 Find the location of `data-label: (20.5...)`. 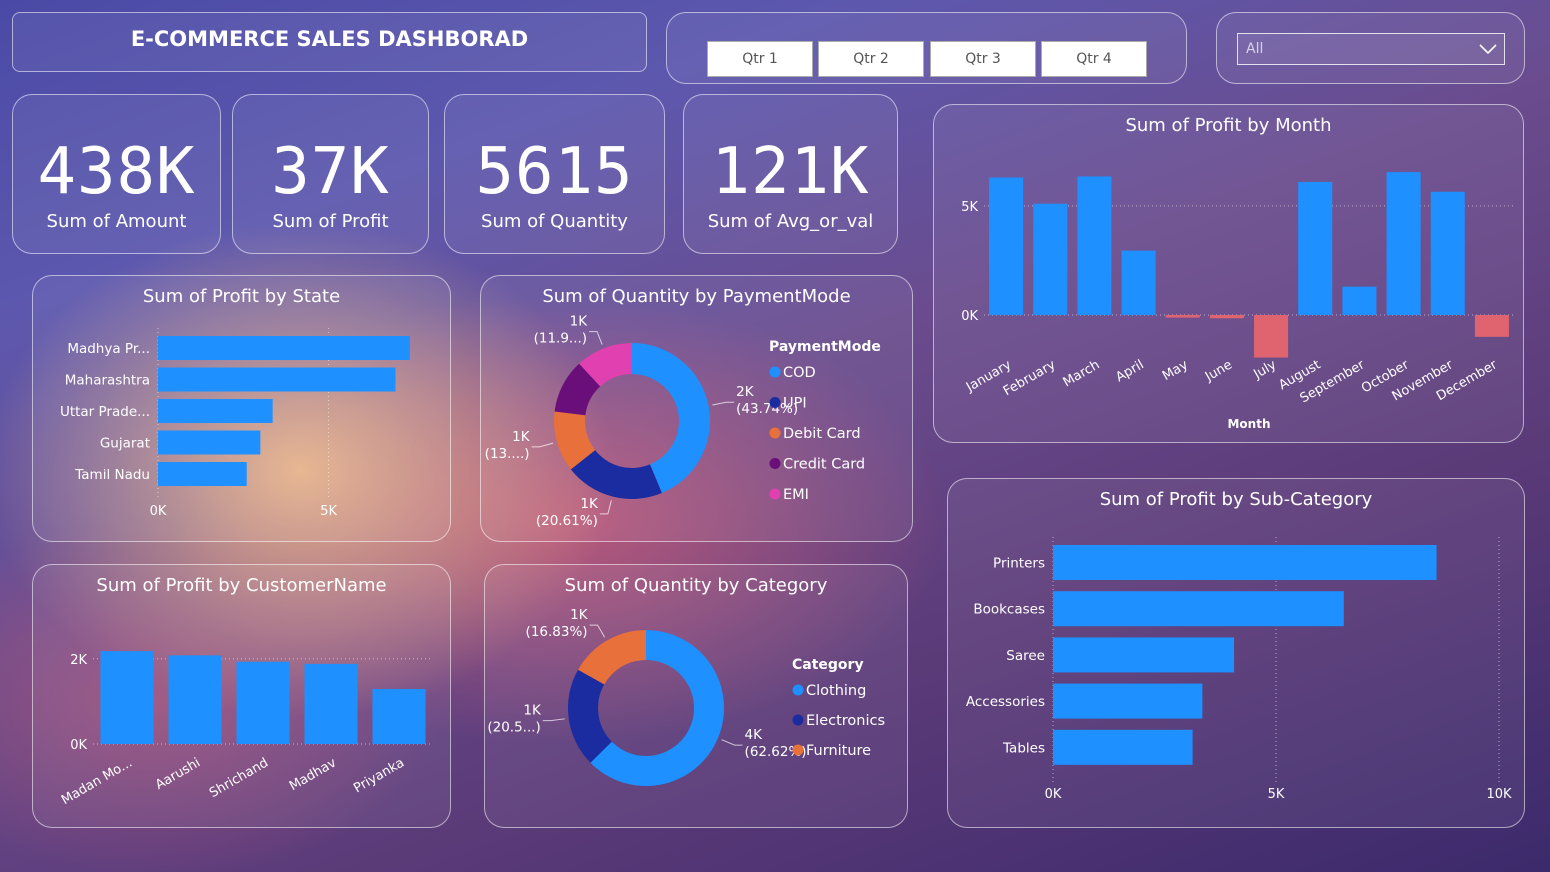

data-label: (20.5...) is located at coordinates (513, 728).